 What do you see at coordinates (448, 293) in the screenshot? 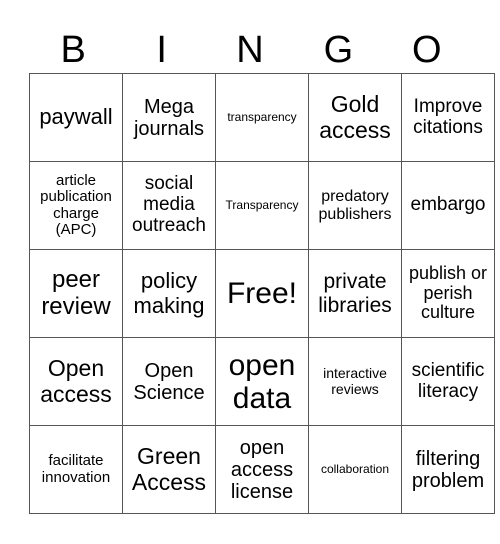
I see `bingo-cell: publish or perish culture` at bounding box center [448, 293].